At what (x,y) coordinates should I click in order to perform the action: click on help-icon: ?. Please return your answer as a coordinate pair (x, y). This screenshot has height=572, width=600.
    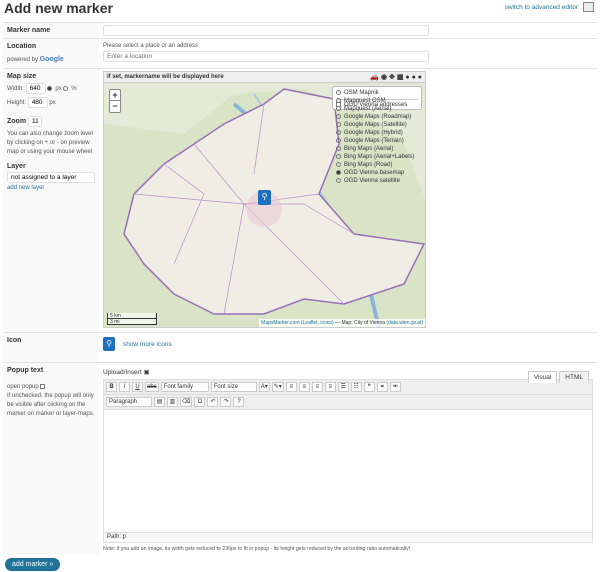
    Looking at the image, I should click on (239, 402).